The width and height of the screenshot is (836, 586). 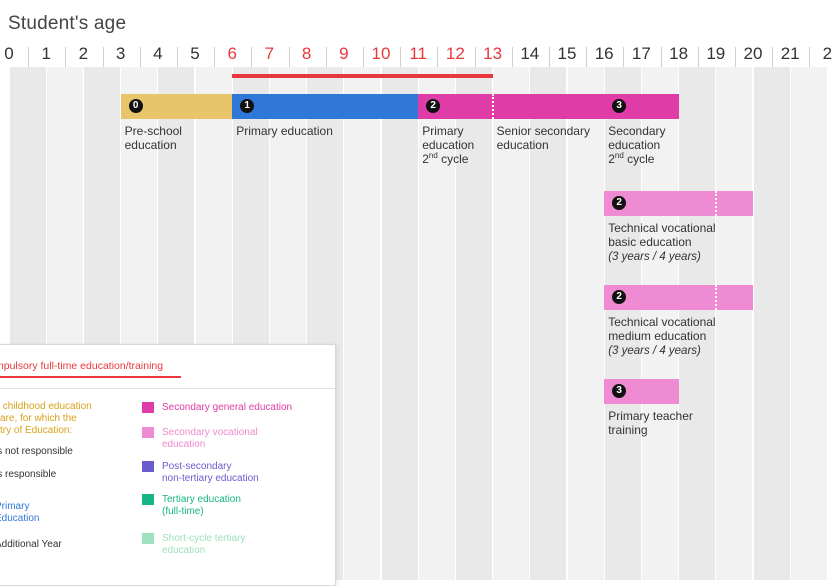 I want to click on age-tick-label: 17, so click(x=641, y=53).